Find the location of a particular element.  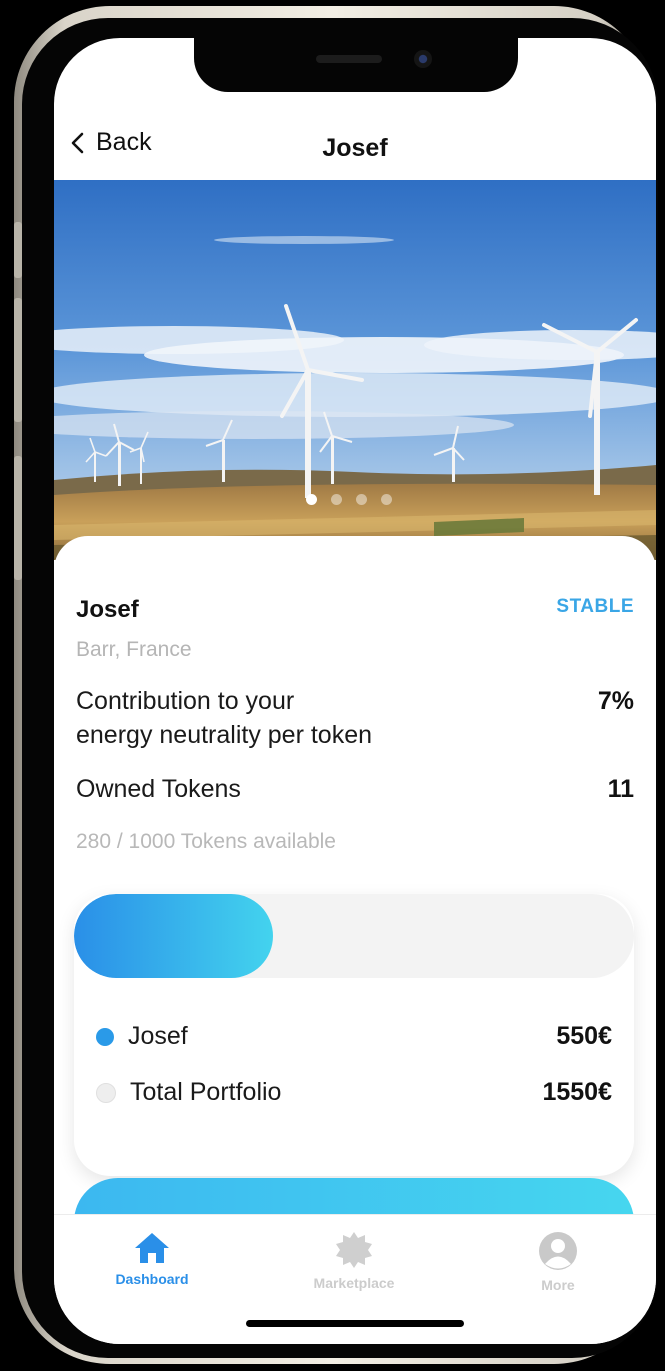

volume-down-button is located at coordinates (18, 518).